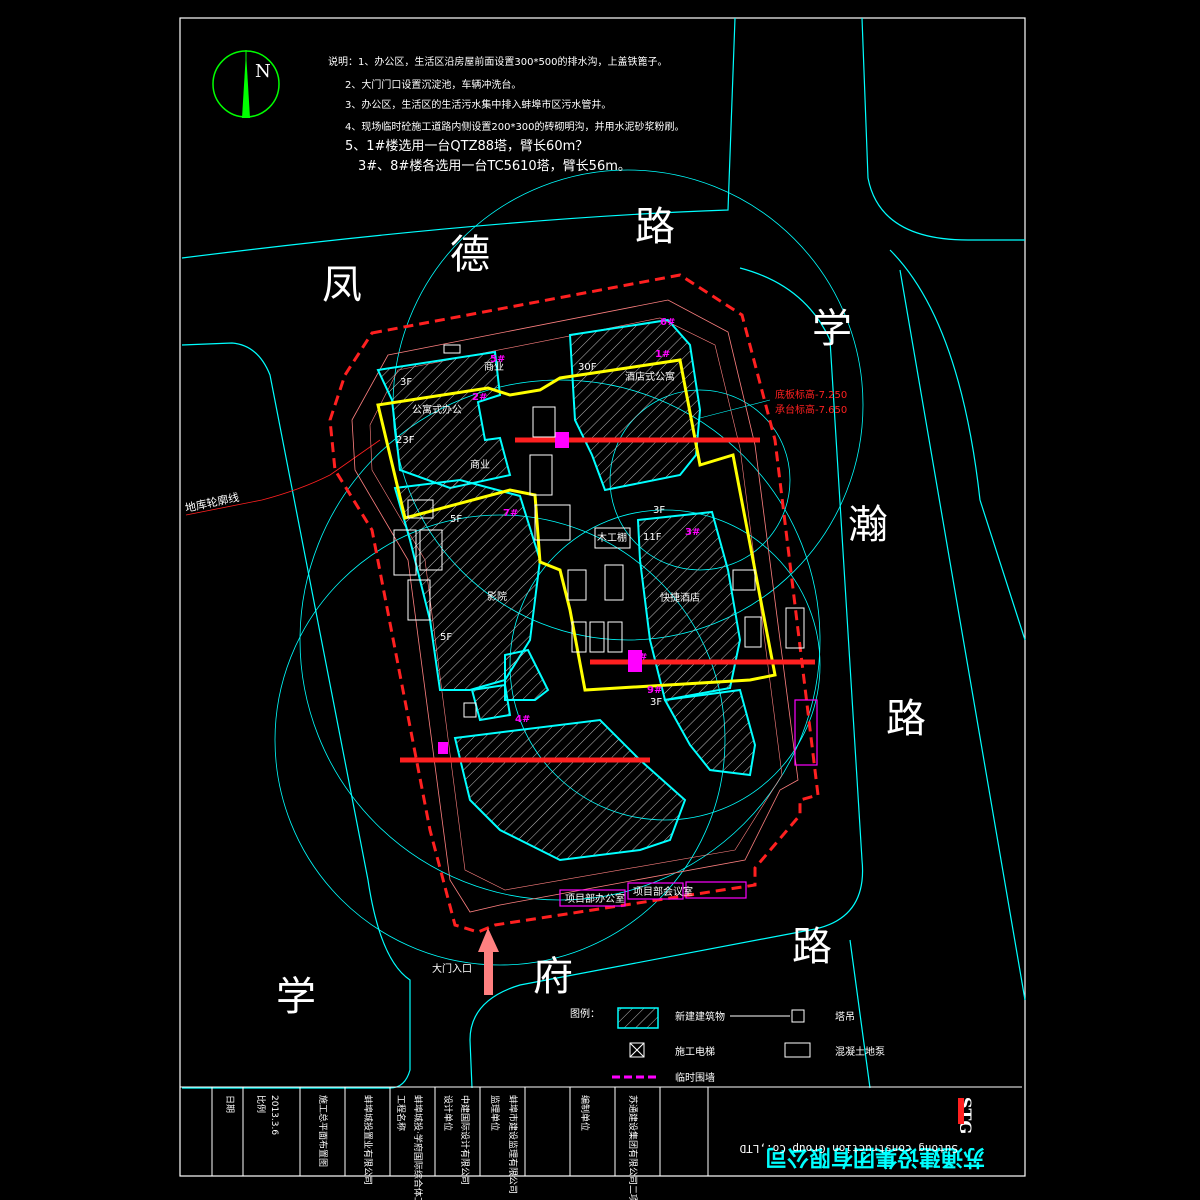 This screenshot has height=1200, width=1200. I want to click on tb-c1: 日期, so click(229, 1104).